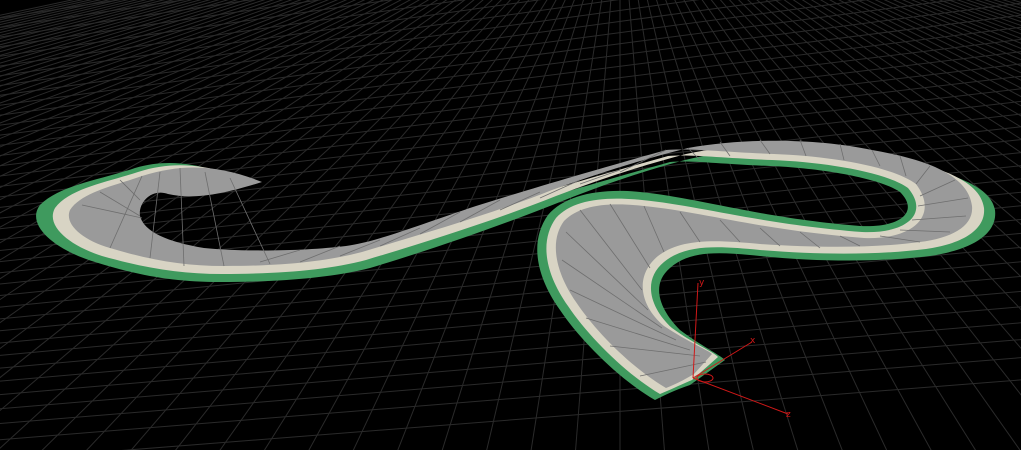 The image size is (1021, 450). What do you see at coordinates (702, 283) in the screenshot?
I see `y-axis-label: y` at bounding box center [702, 283].